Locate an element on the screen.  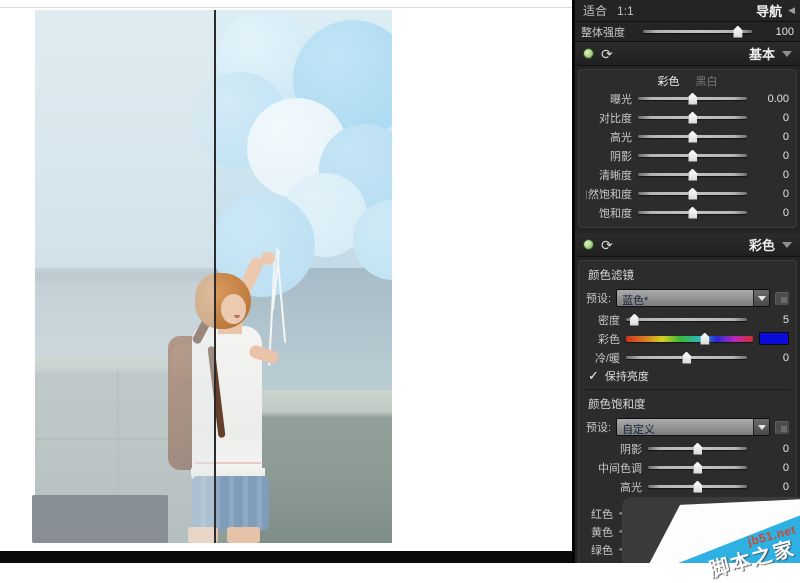
exposure-slider is located at coordinates (692, 99).